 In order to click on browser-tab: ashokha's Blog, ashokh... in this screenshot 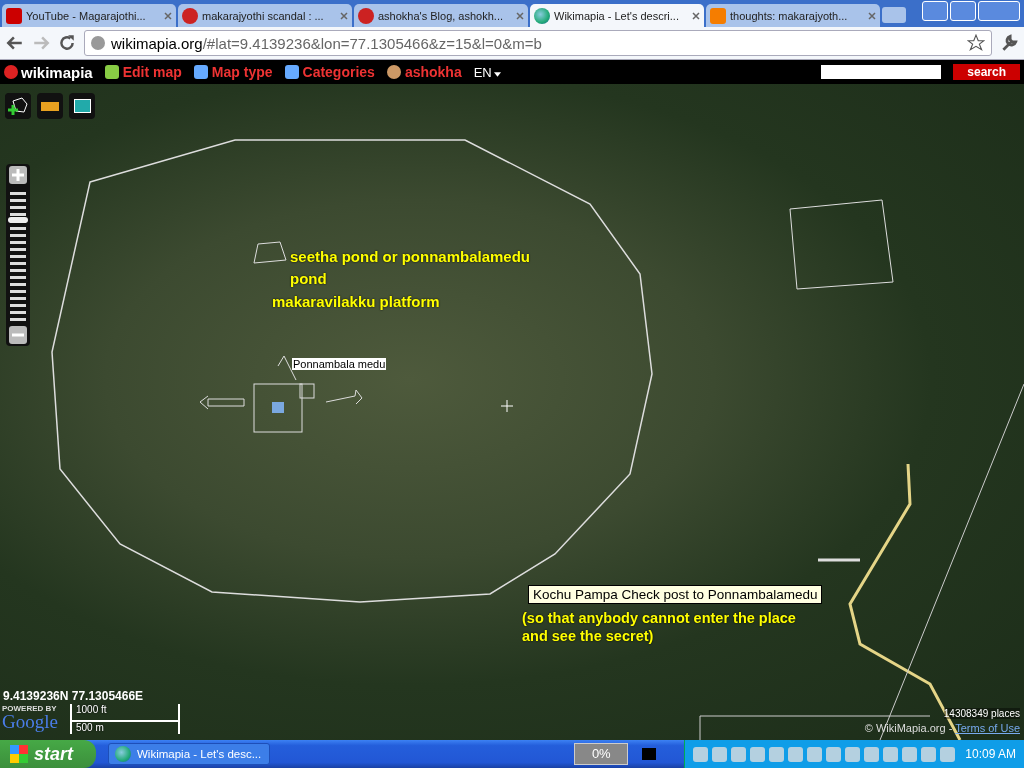, I will do `click(441, 15)`.